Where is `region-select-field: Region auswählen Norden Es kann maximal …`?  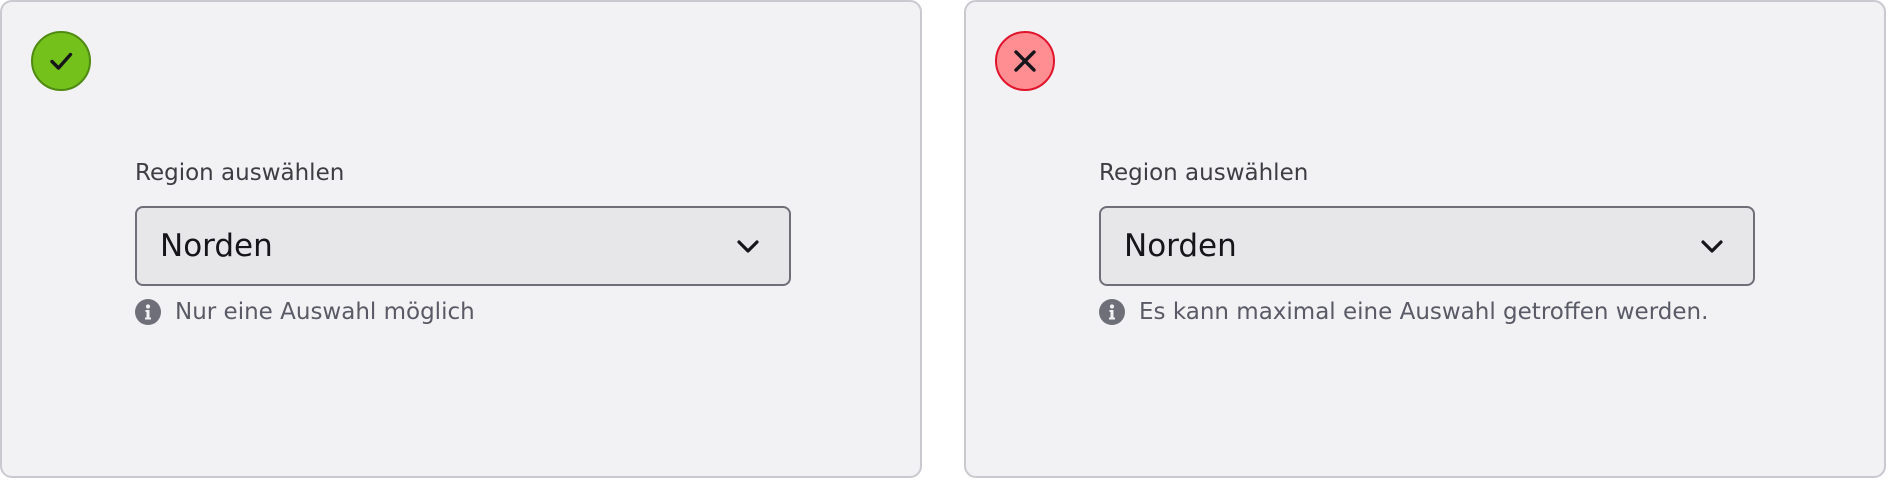 region-select-field: Region auswählen Norden Es kann maximal … is located at coordinates (1427, 242).